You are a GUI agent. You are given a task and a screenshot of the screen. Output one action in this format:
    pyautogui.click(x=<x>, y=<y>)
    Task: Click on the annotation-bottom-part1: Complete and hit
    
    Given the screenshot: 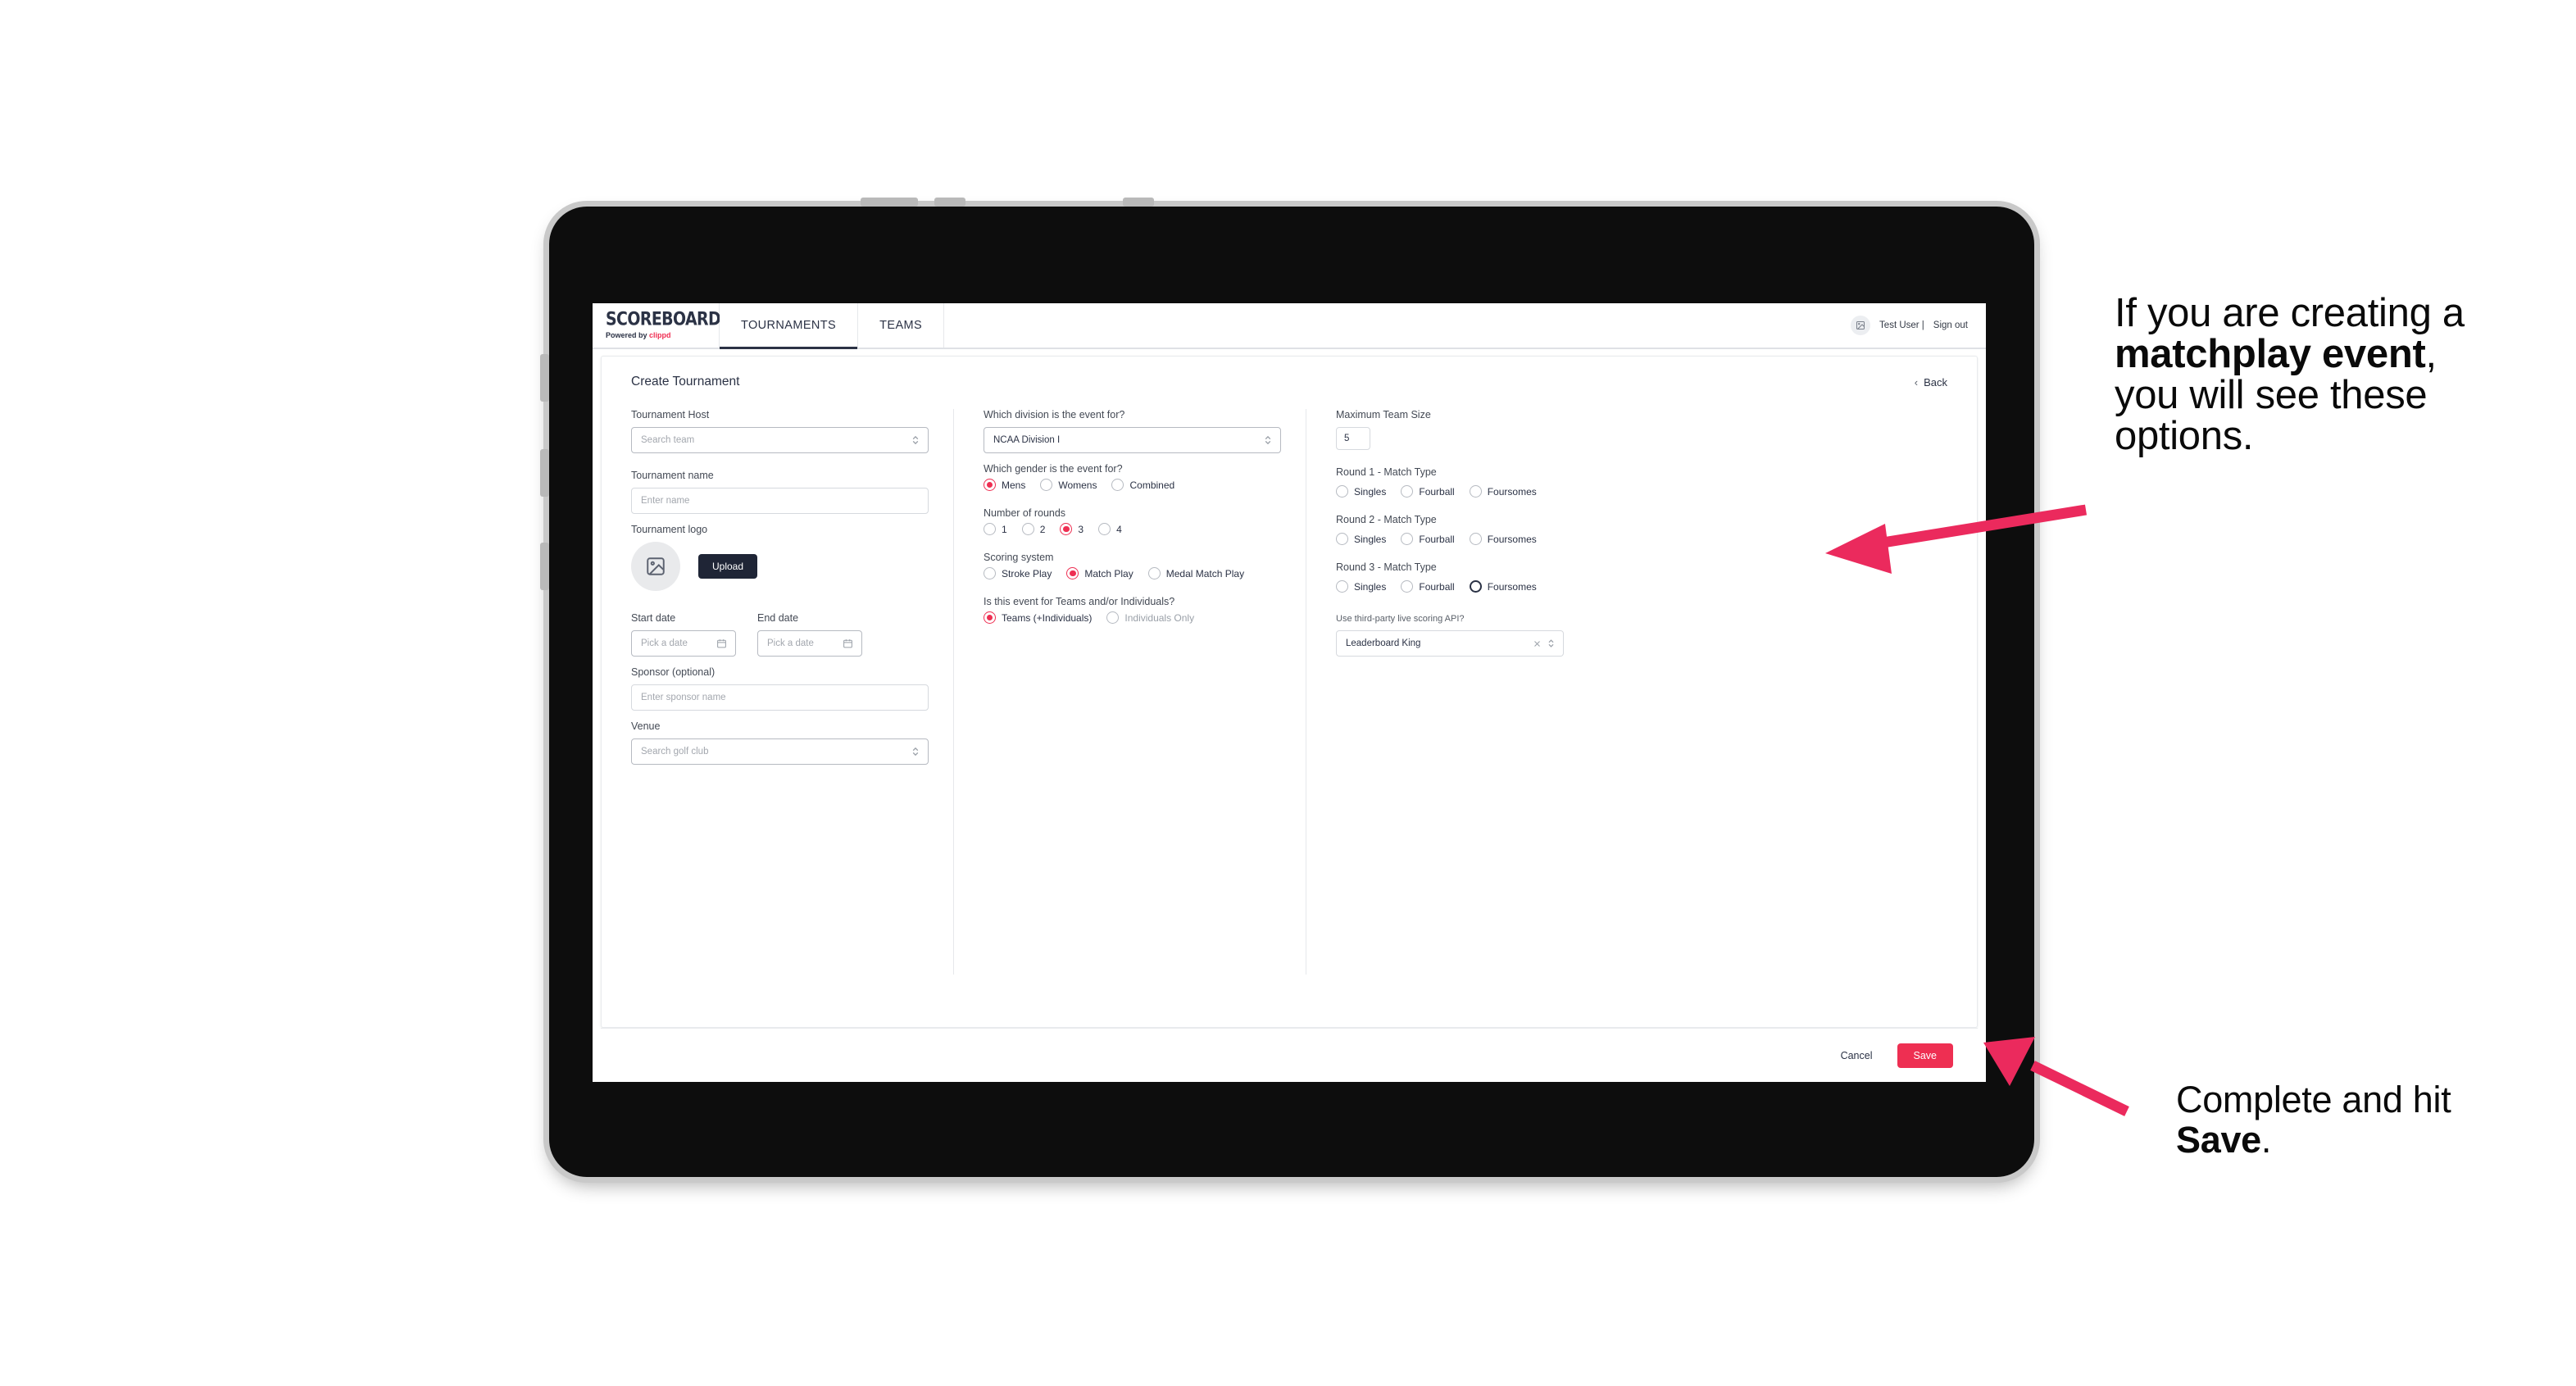 What is the action you would take?
    pyautogui.click(x=2313, y=1099)
    